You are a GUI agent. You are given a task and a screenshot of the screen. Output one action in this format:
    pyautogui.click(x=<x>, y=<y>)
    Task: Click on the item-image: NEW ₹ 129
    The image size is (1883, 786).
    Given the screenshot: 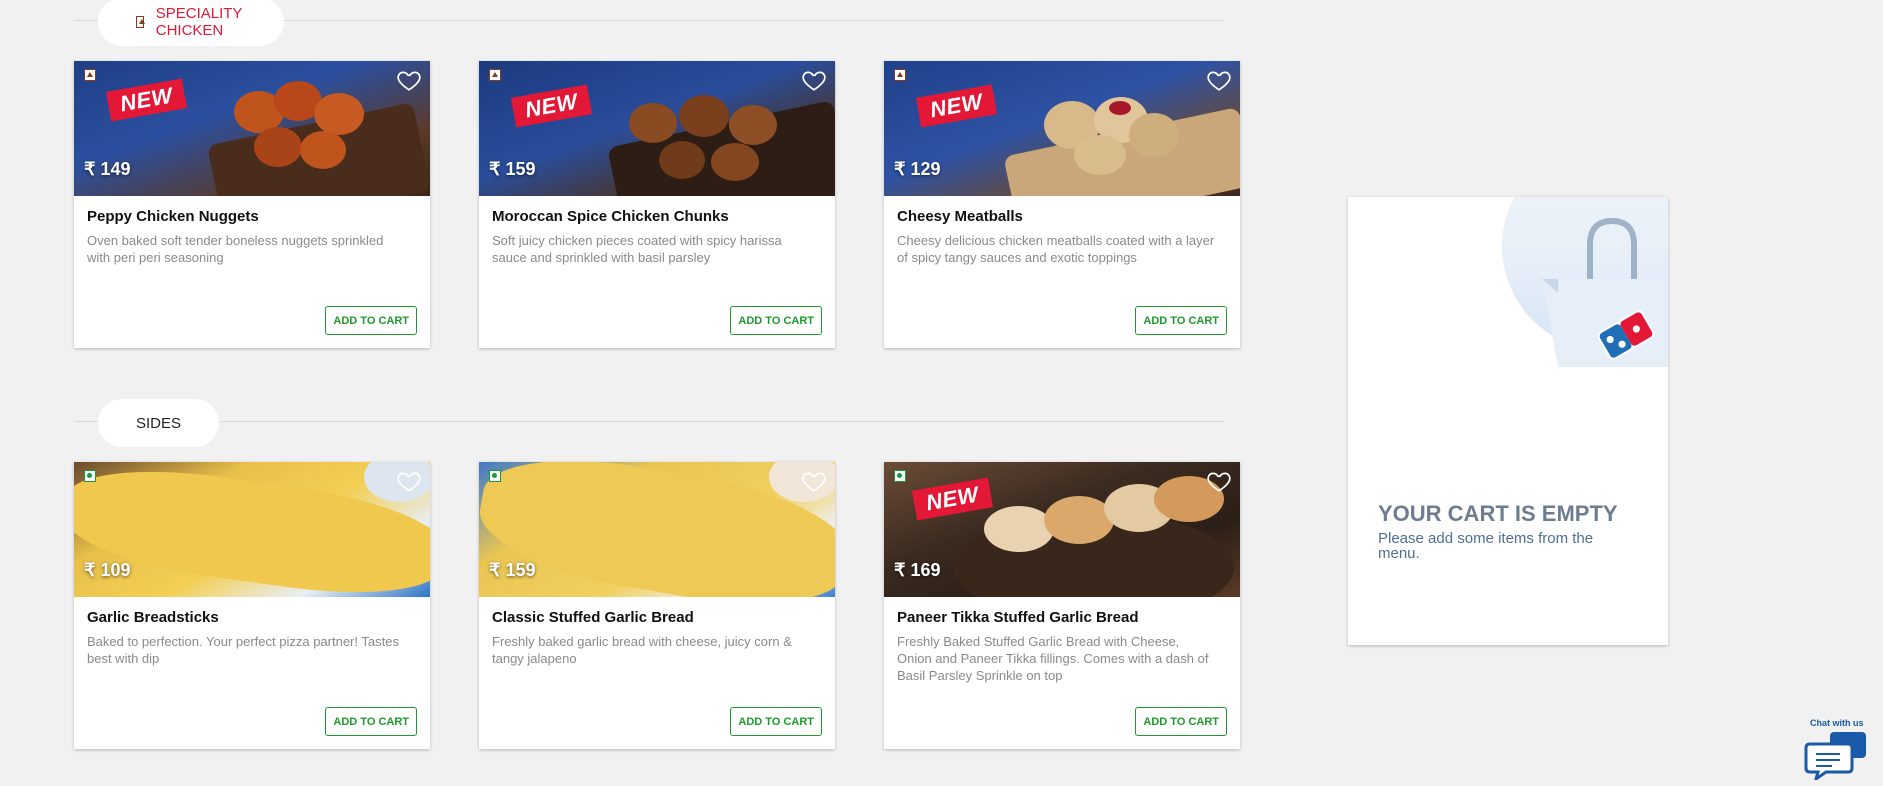 What is the action you would take?
    pyautogui.click(x=1062, y=128)
    